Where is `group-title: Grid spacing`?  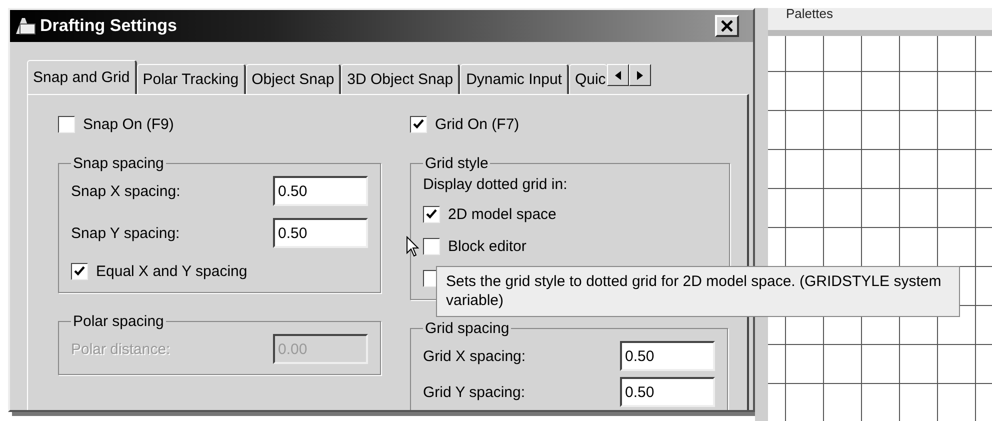 group-title: Grid spacing is located at coordinates (467, 328).